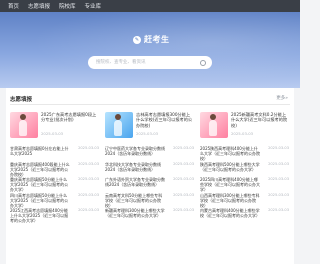 This screenshot has height=264, width=320. Describe the element at coordinates (40, 184) in the screenshot. I see `item-title: 重庆高考志愿填报50分能上什么大学2025（近三年可以报考的公办大学）` at that location.